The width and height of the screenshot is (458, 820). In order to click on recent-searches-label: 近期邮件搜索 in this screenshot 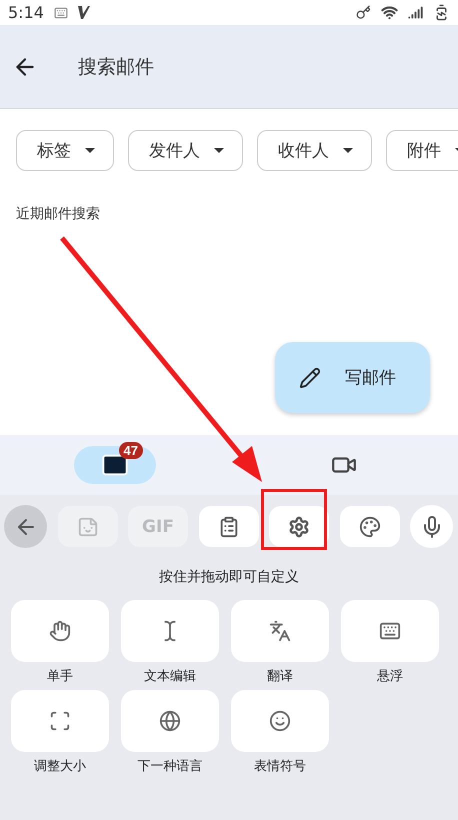, I will do `click(58, 214)`.